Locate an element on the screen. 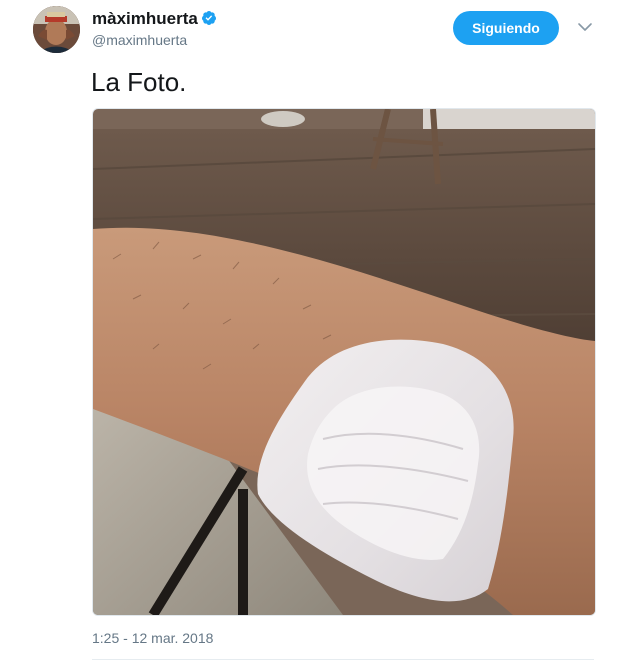  following-button: Siguiendo is located at coordinates (506, 28).